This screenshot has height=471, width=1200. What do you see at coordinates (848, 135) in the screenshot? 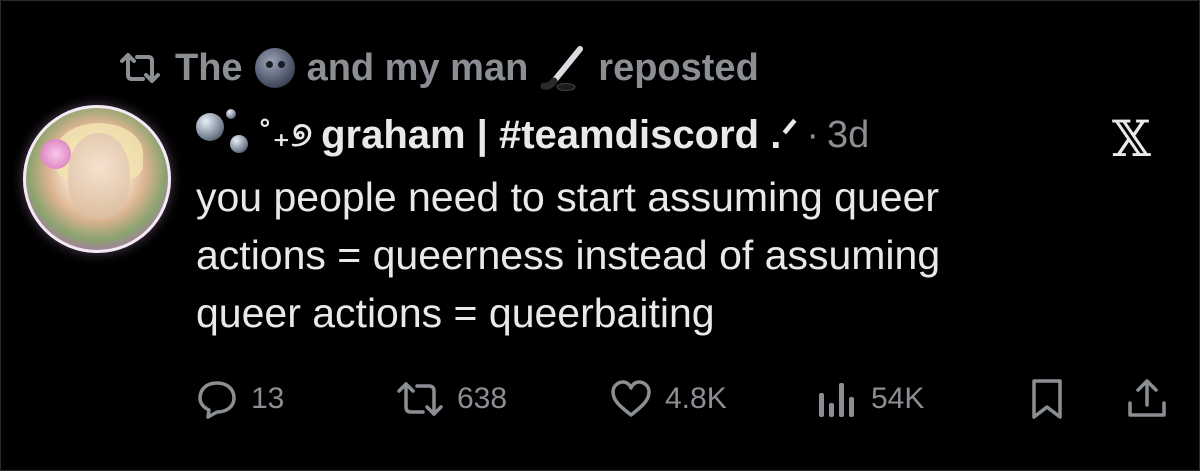
I see `tweet-timestamp: 3d` at bounding box center [848, 135].